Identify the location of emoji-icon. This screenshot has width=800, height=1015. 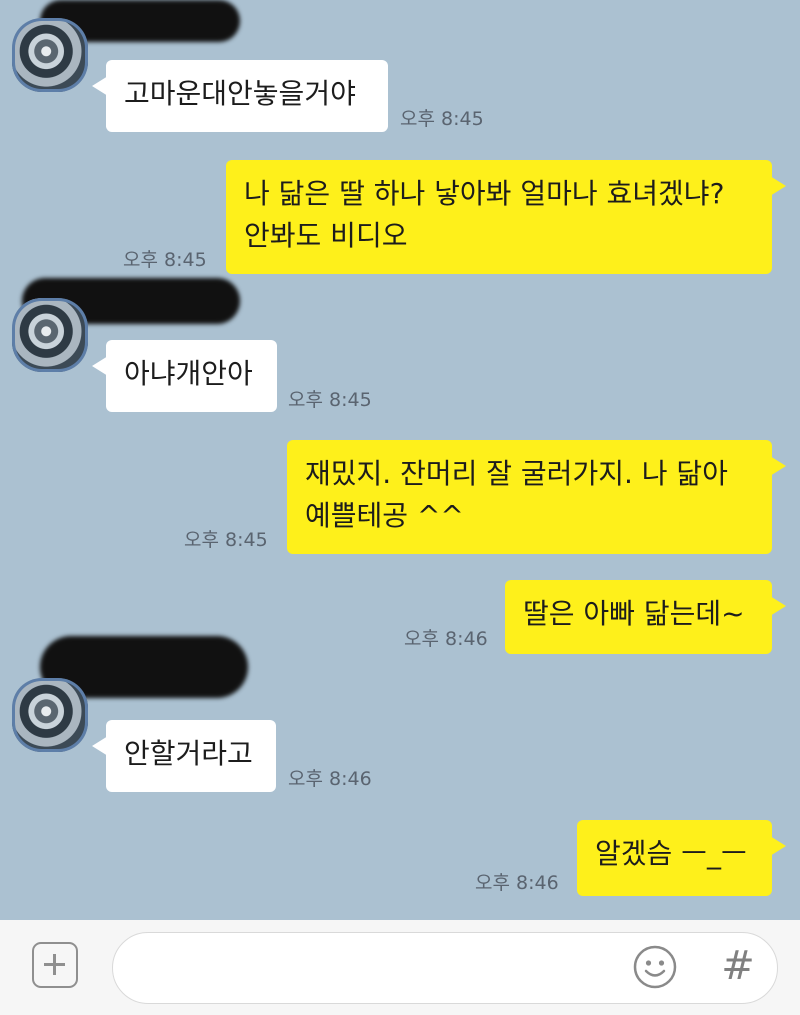
(655, 967).